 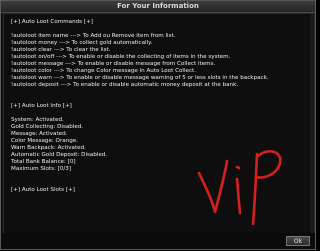 I want to click on vip-letter-p-bowl, so click(x=268, y=164).